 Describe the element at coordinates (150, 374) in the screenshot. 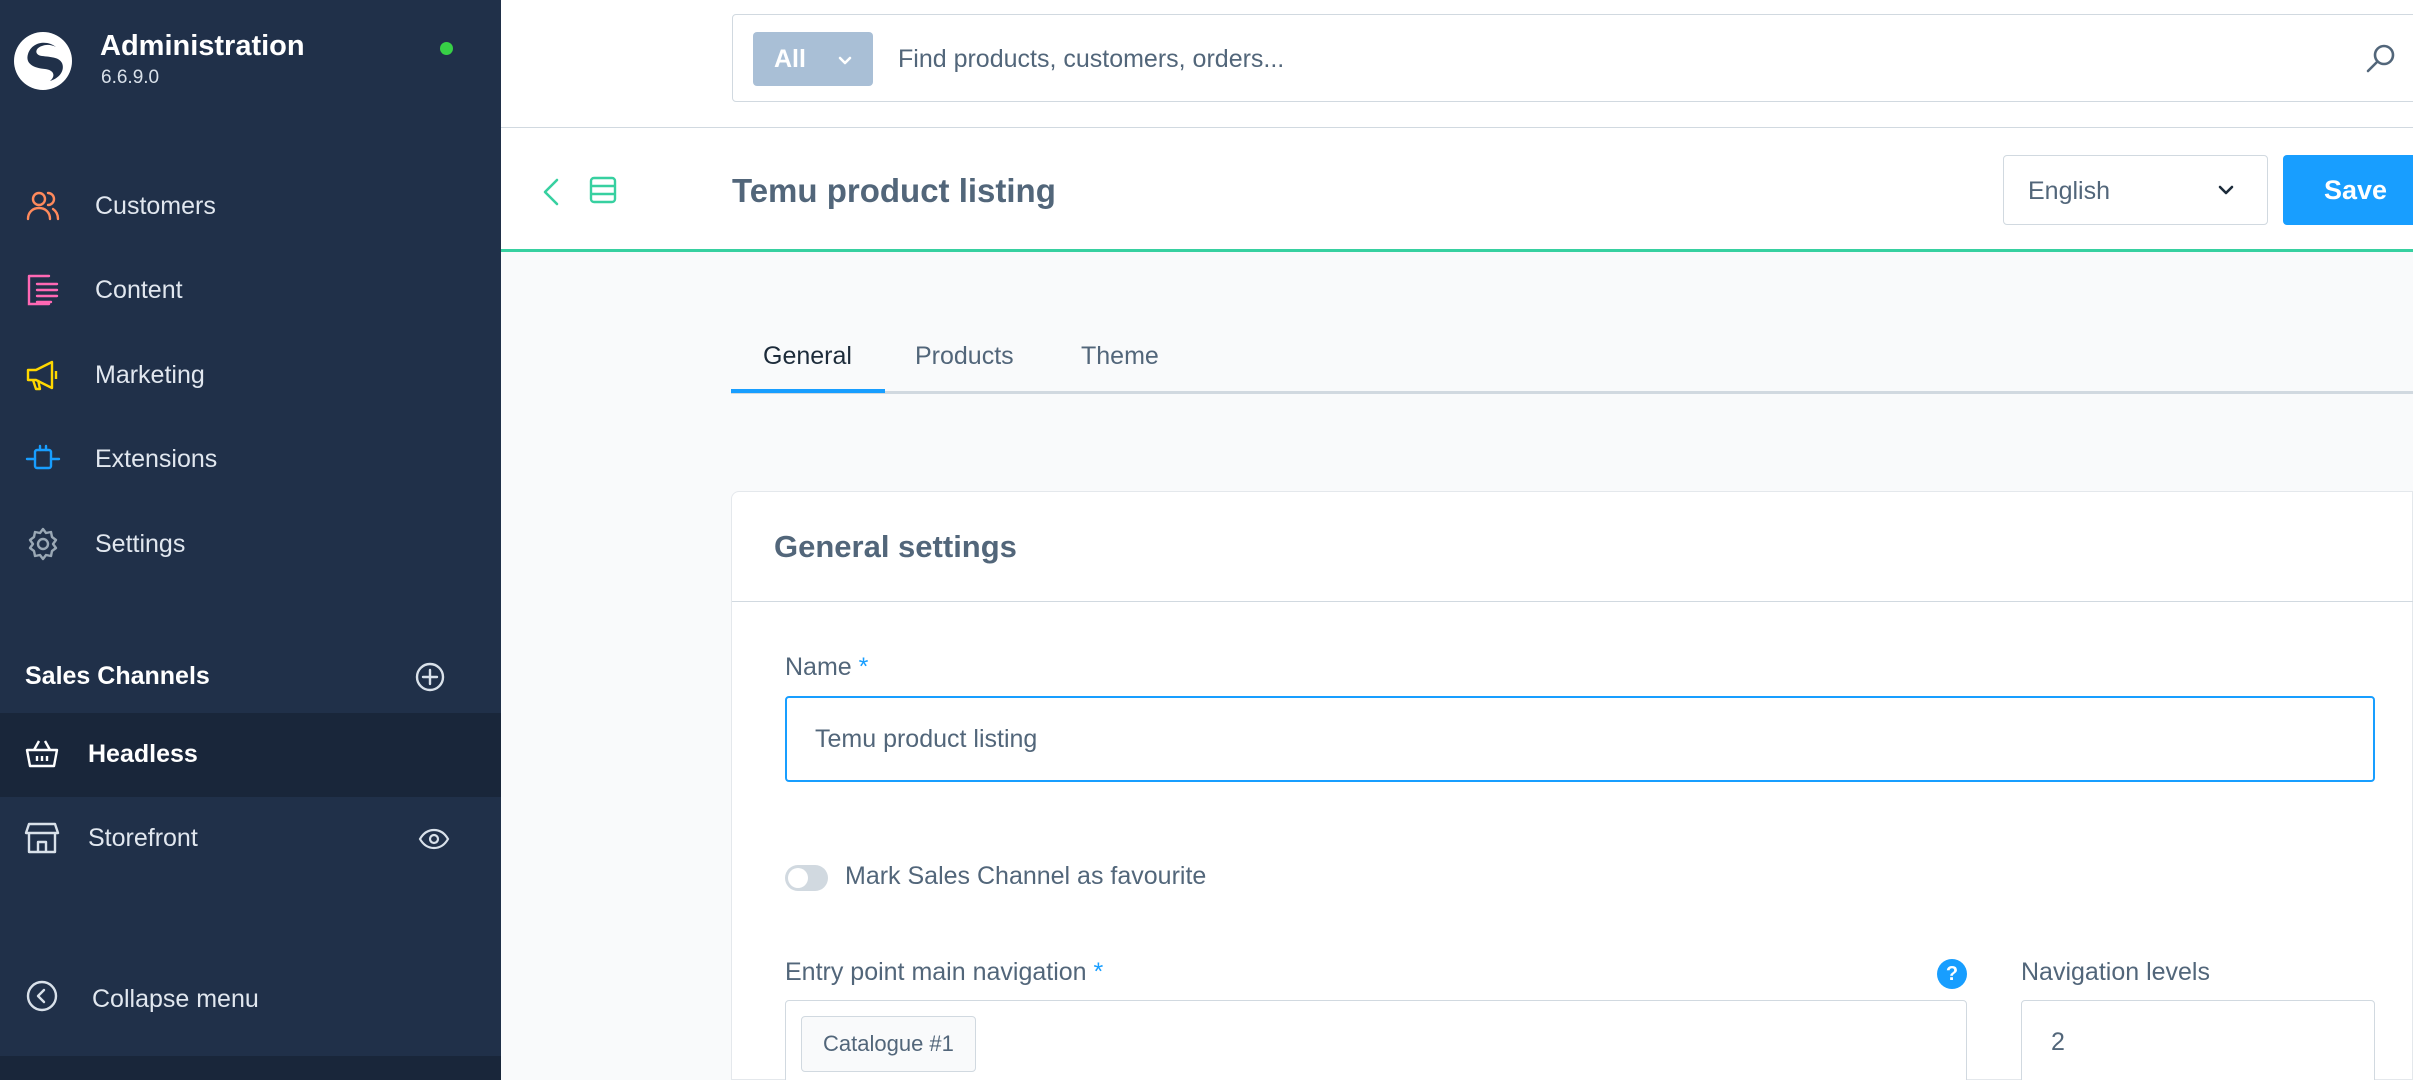

I see `sidebar-item-label: Marketing` at that location.